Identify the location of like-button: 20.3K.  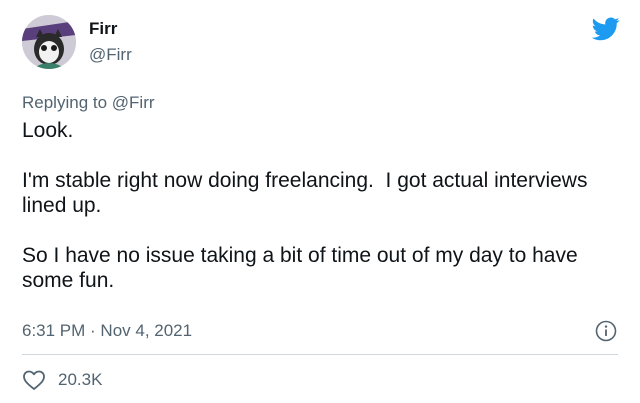
(62, 380).